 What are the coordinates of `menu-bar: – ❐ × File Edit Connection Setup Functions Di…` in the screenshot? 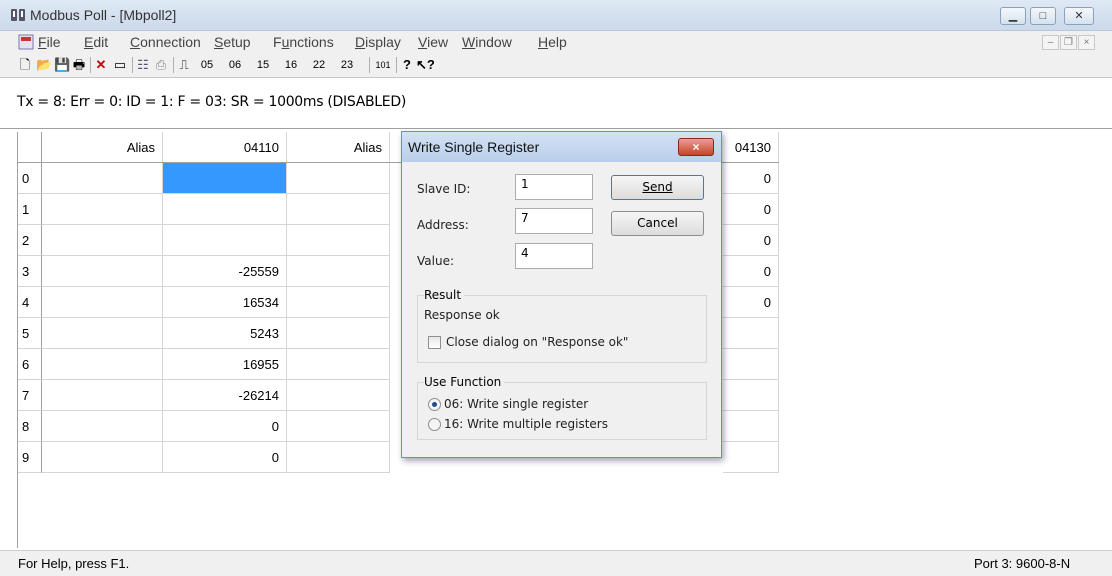 It's located at (556, 42).